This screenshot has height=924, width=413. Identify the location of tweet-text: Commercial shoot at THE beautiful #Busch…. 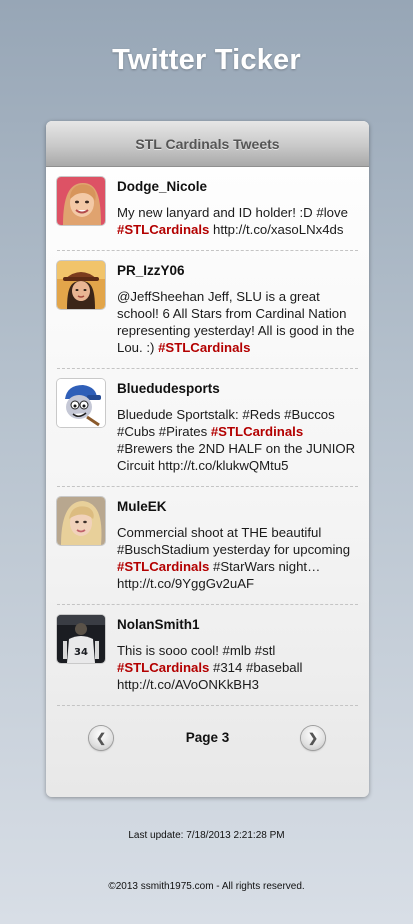
(237, 558).